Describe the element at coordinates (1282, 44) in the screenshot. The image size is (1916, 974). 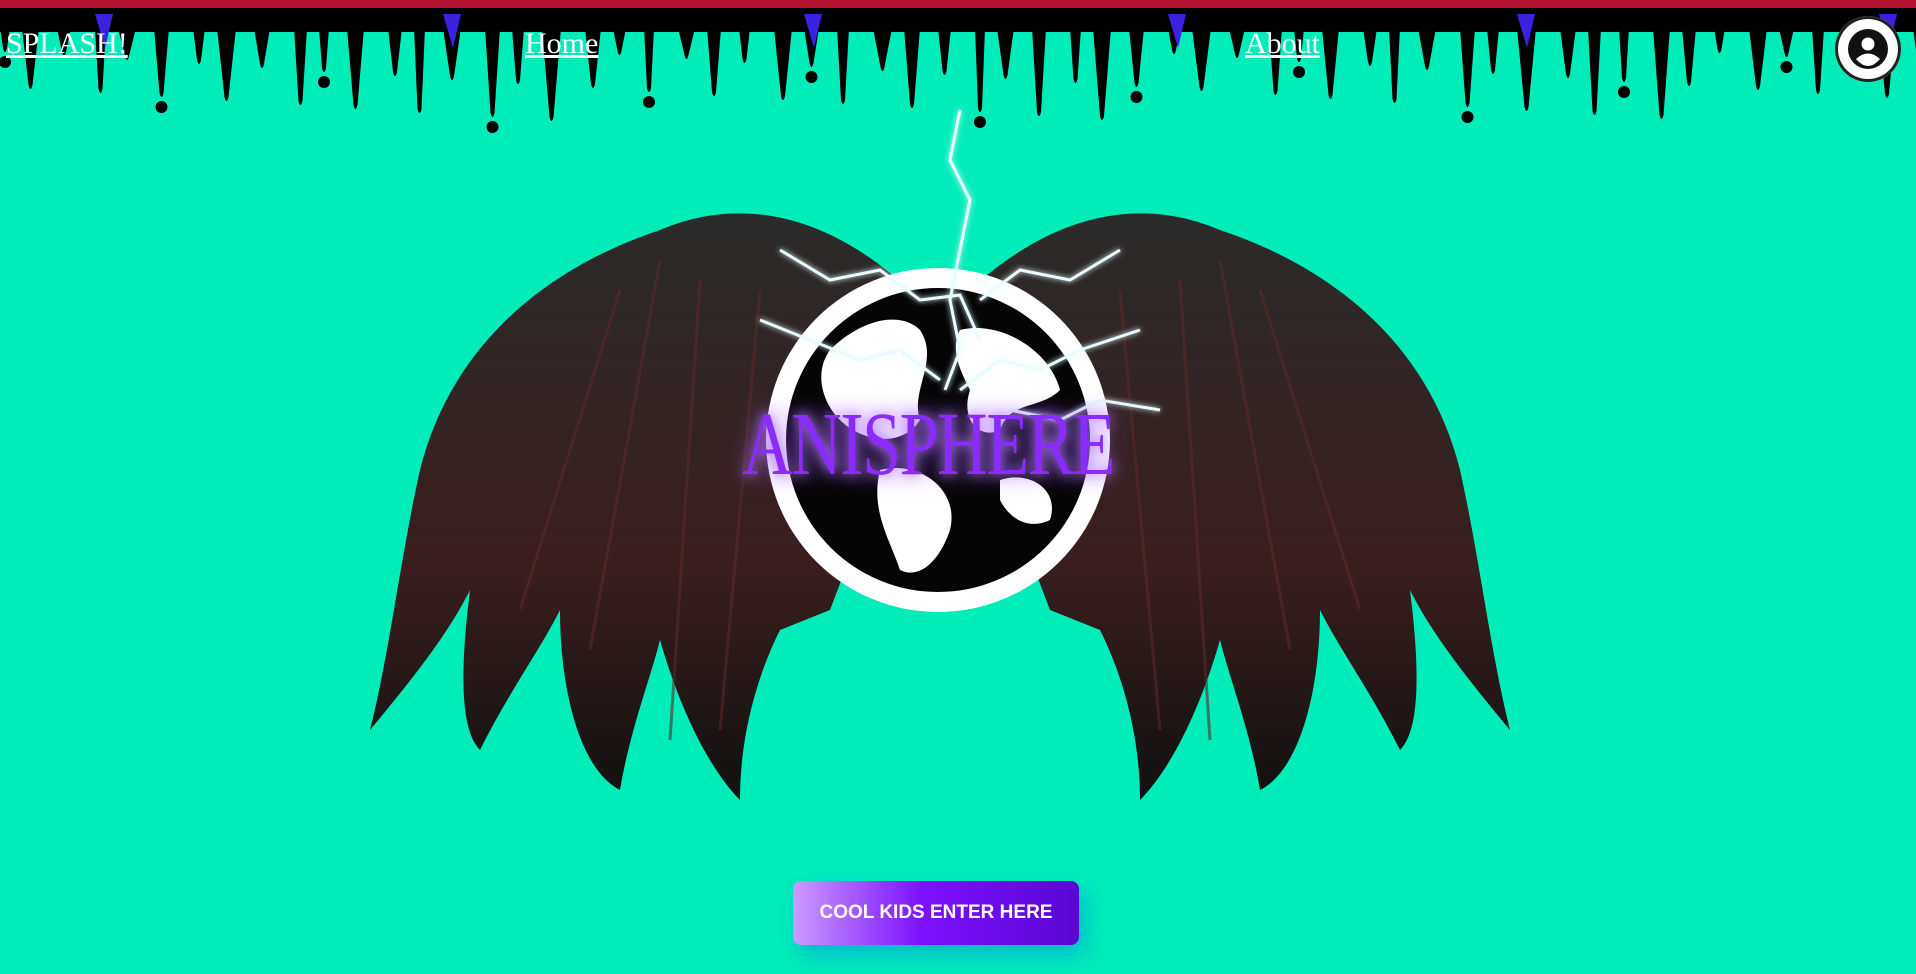
I see `nav-about-link: About` at that location.